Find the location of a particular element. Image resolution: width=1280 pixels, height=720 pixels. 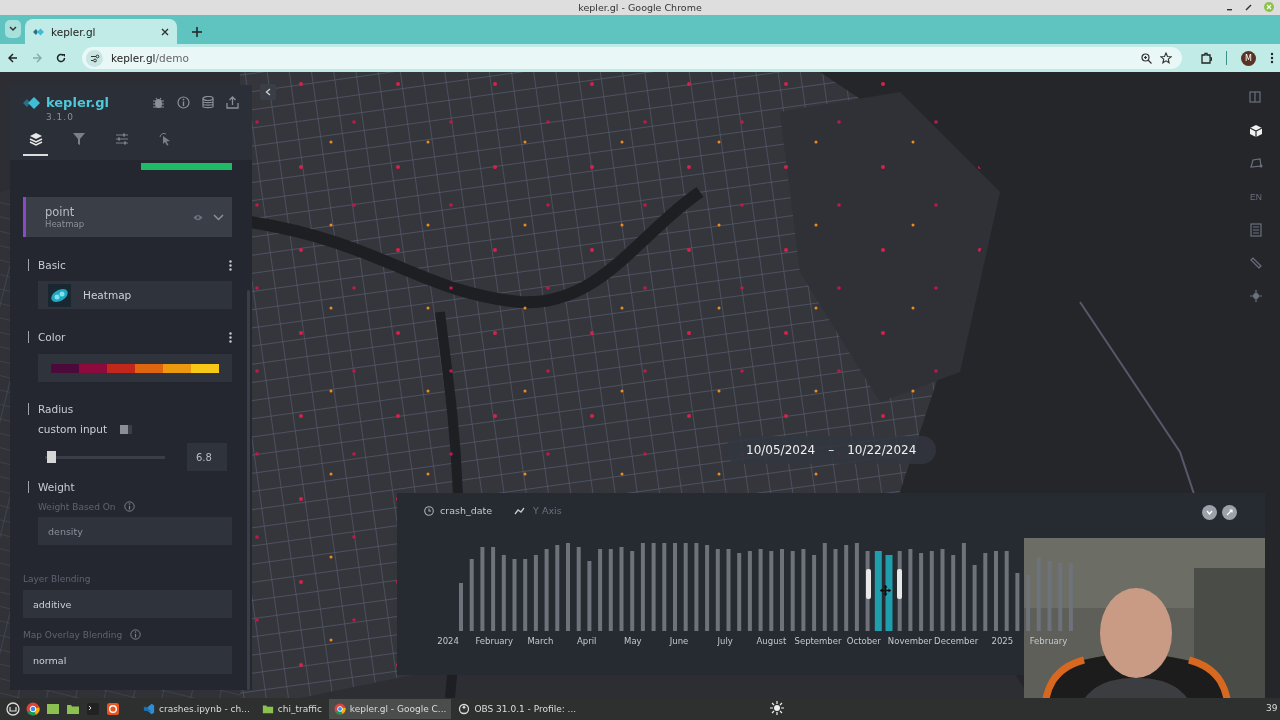

menu-icon is located at coordinates (1272, 58).